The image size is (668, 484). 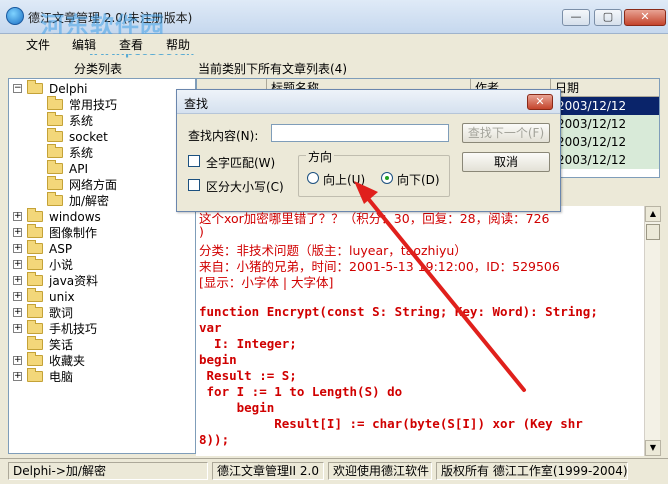 What do you see at coordinates (61, 265) in the screenshot?
I see `tree-item-label: 小说` at bounding box center [61, 265].